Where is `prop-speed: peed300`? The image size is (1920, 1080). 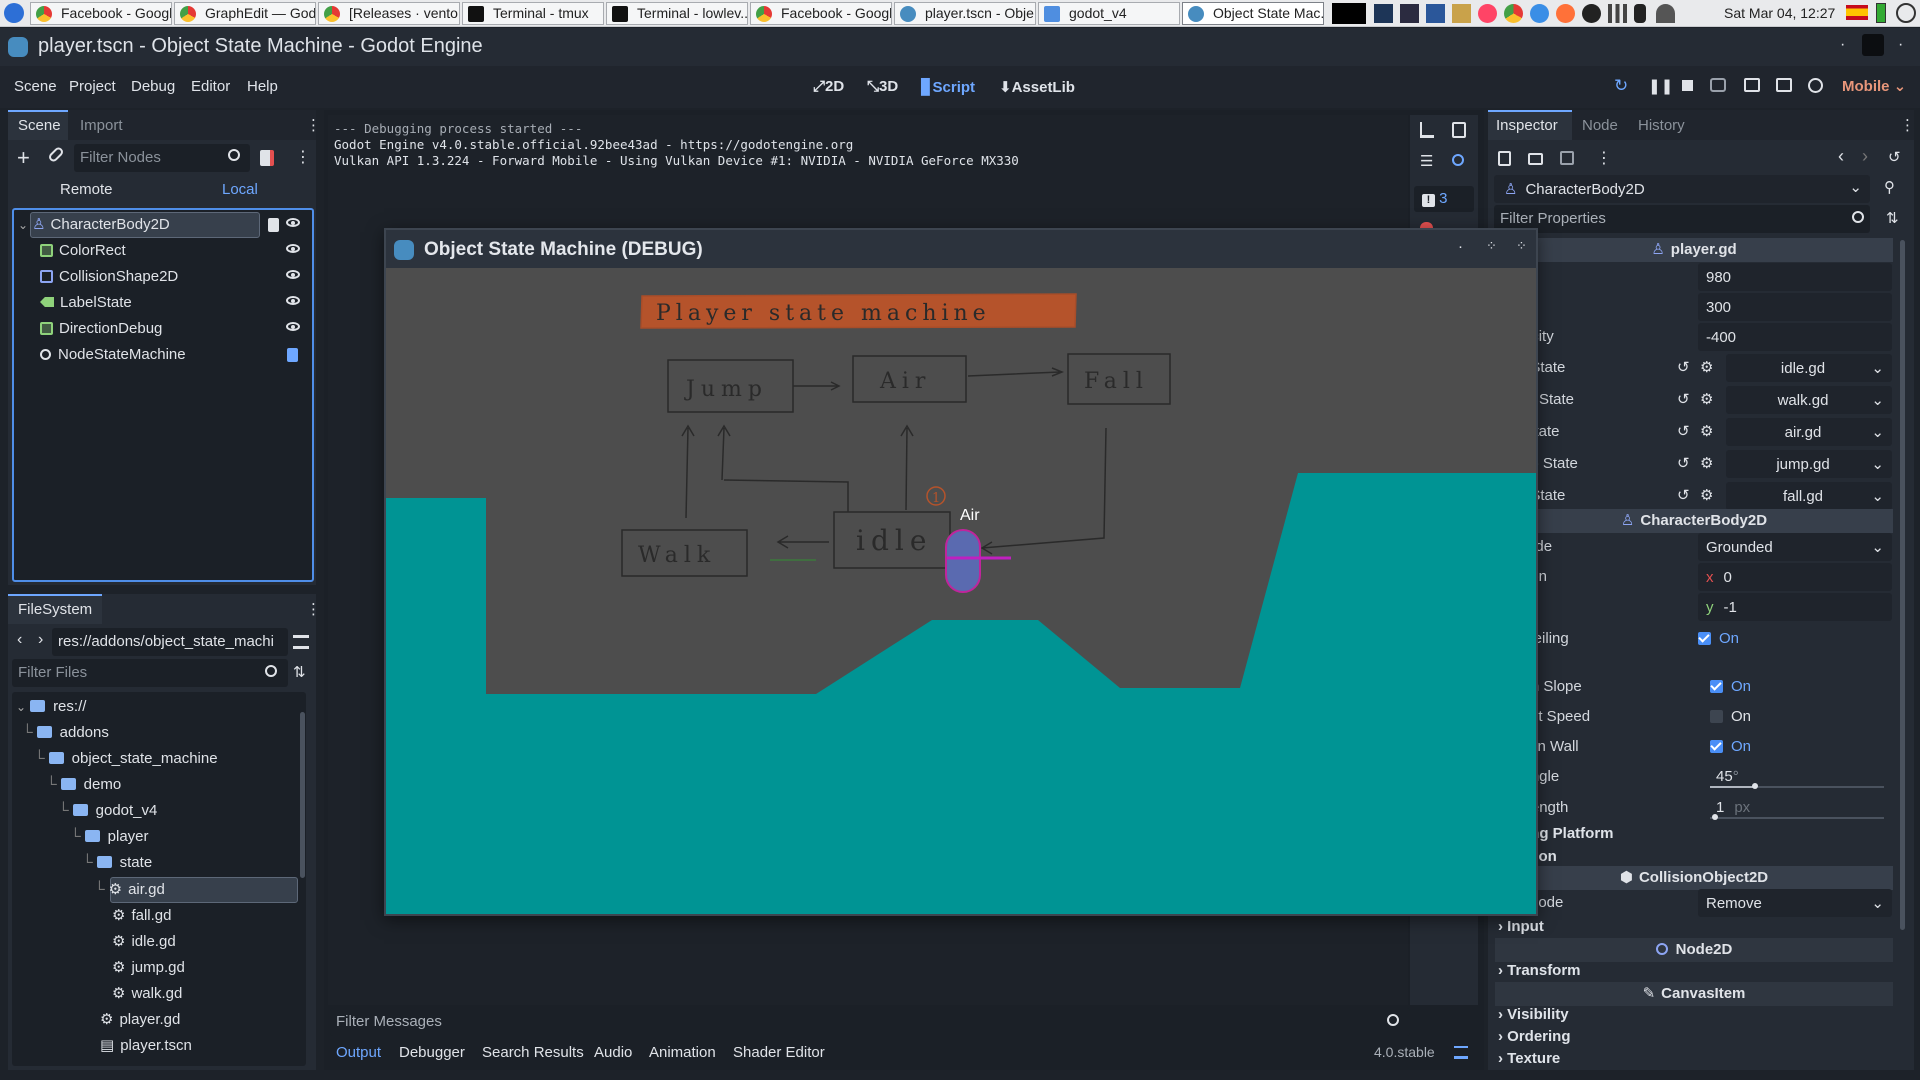
prop-speed: peed300 is located at coordinates (1697, 307).